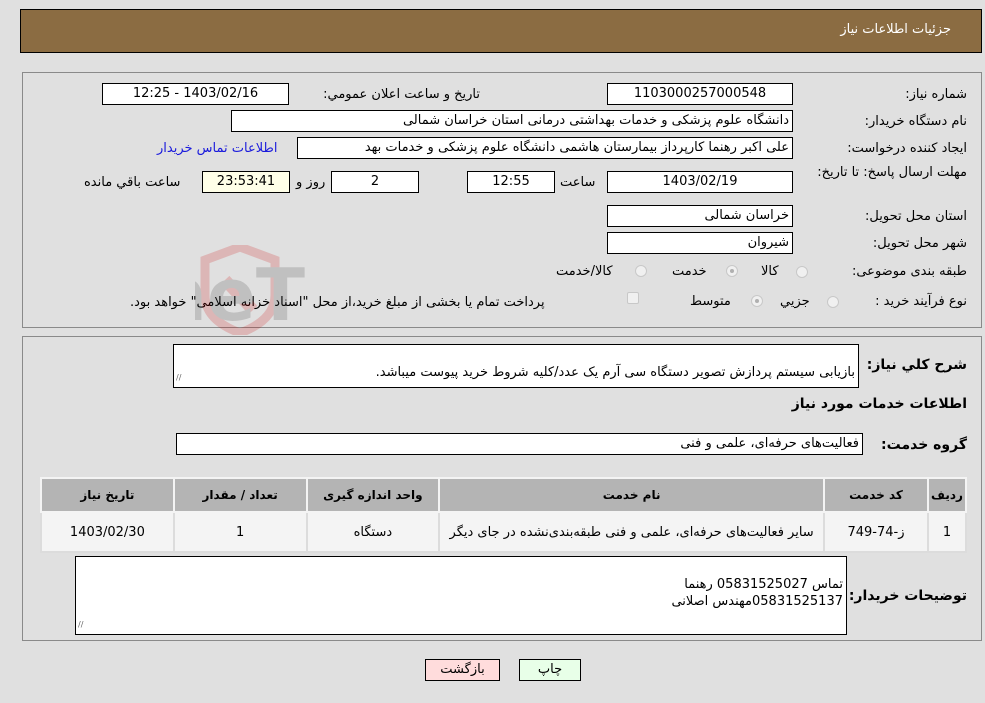 This screenshot has height=703, width=985. Describe the element at coordinates (550, 670) in the screenshot. I see `print-button: چاپ` at that location.